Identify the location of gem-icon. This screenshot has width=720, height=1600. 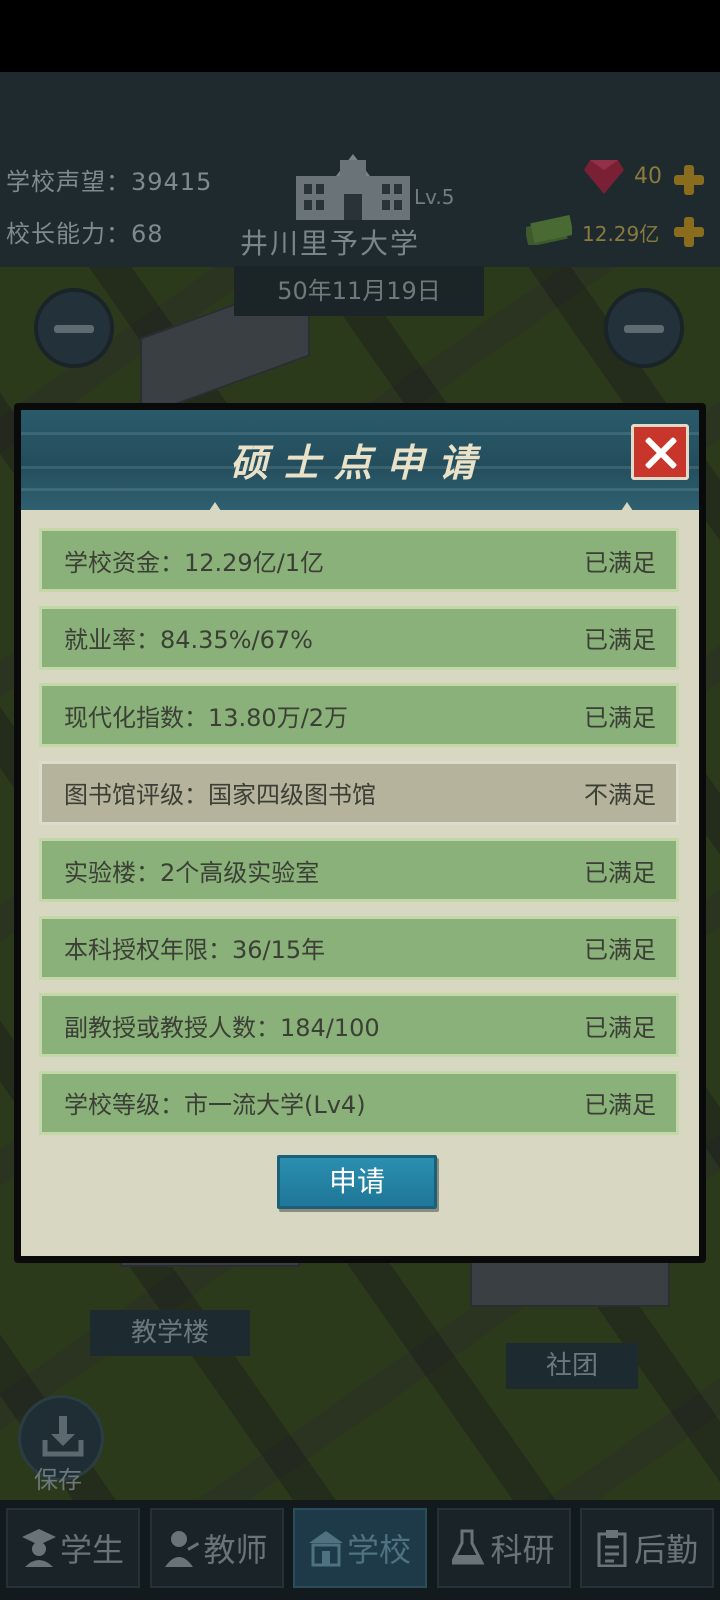
(604, 177).